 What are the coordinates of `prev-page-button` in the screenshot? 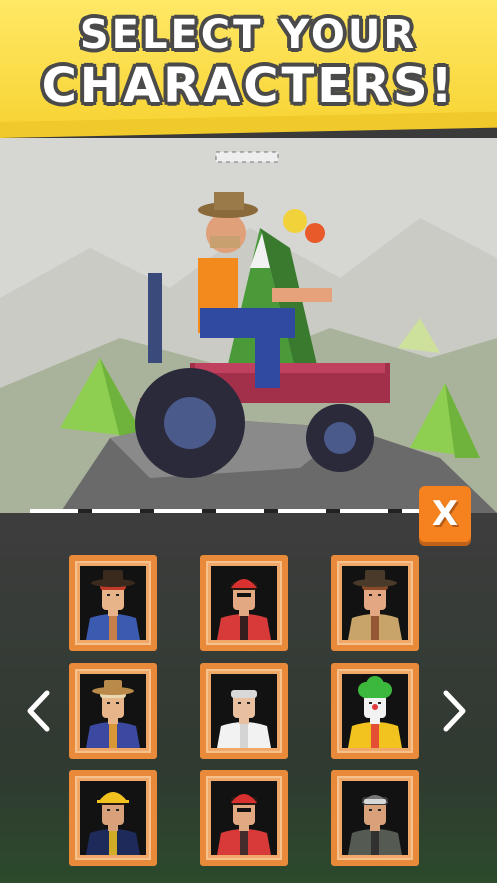 It's located at (38, 711).